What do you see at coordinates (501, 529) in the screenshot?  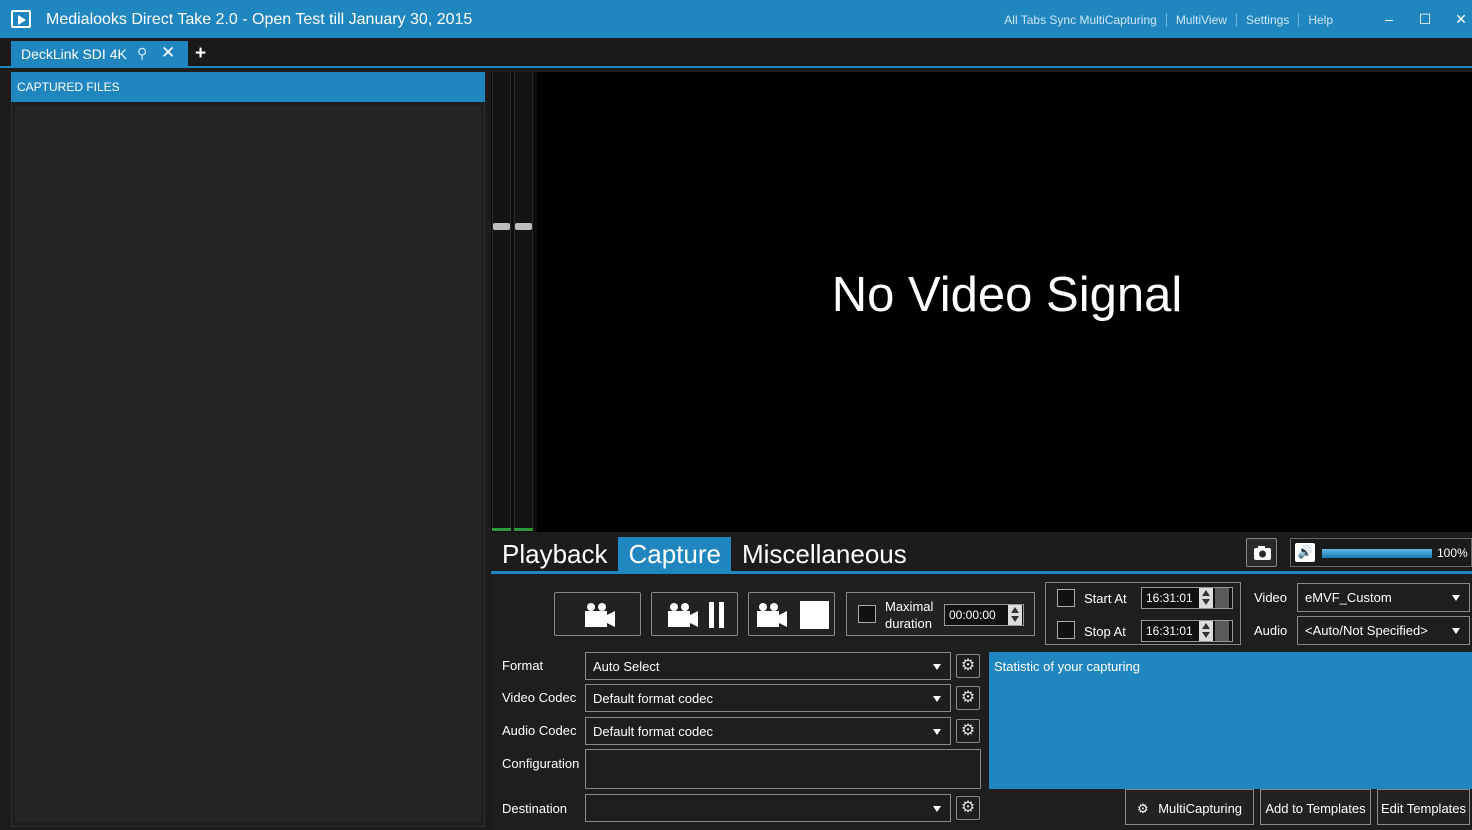 I see `meter-level-left` at bounding box center [501, 529].